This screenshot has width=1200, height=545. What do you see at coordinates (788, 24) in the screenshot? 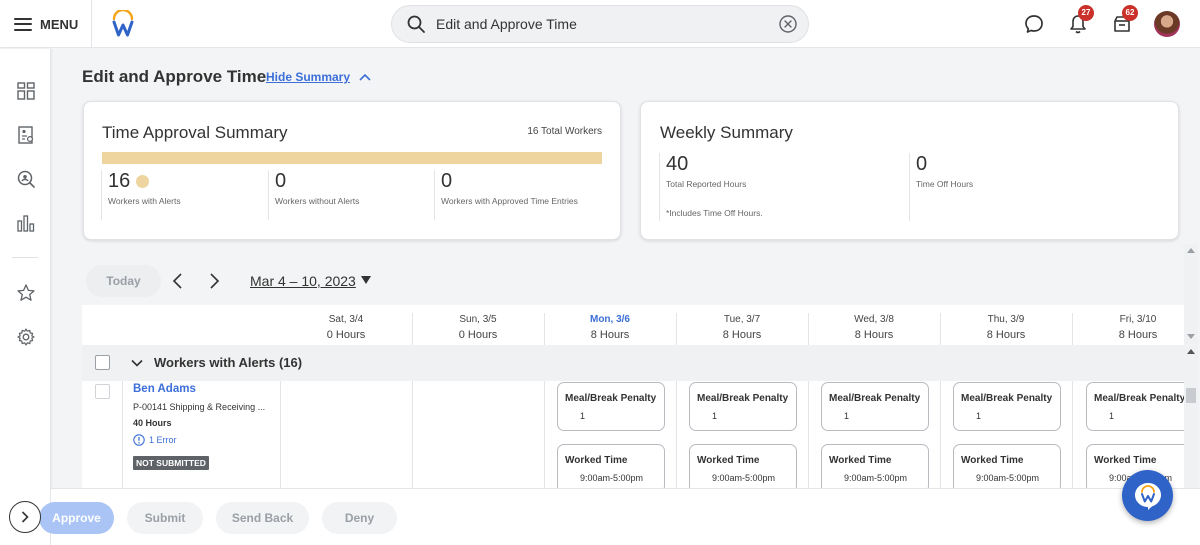
I see `clear-search-icon` at bounding box center [788, 24].